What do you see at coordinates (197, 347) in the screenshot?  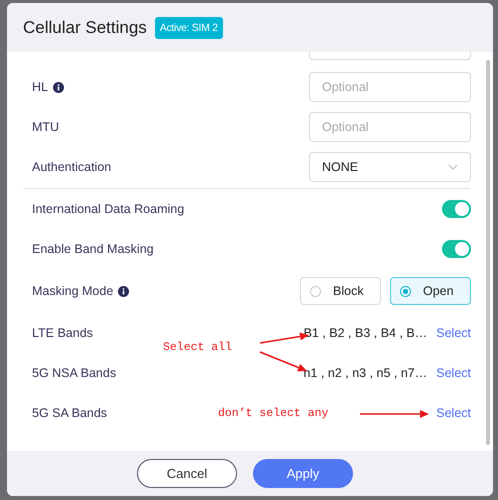 I see `annotation-text: Select all` at bounding box center [197, 347].